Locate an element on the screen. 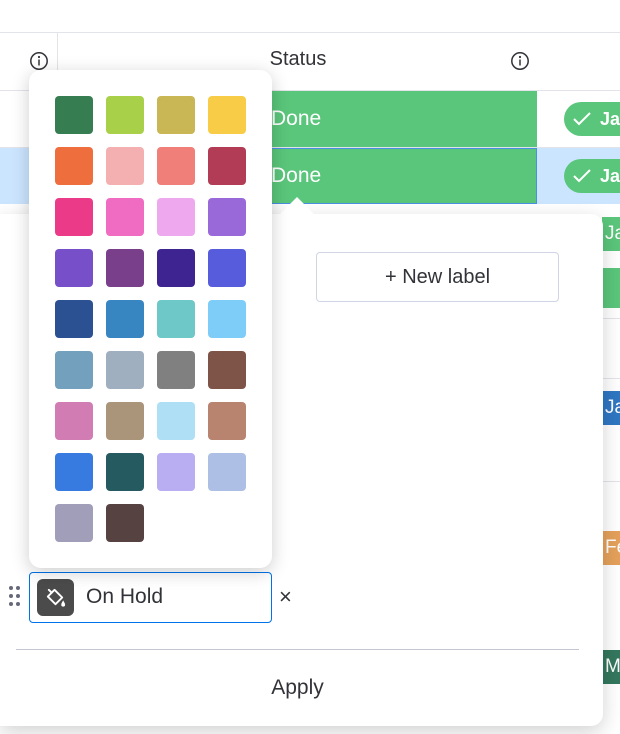 This screenshot has width=620, height=734. paint-bucket-icon is located at coordinates (56, 597).